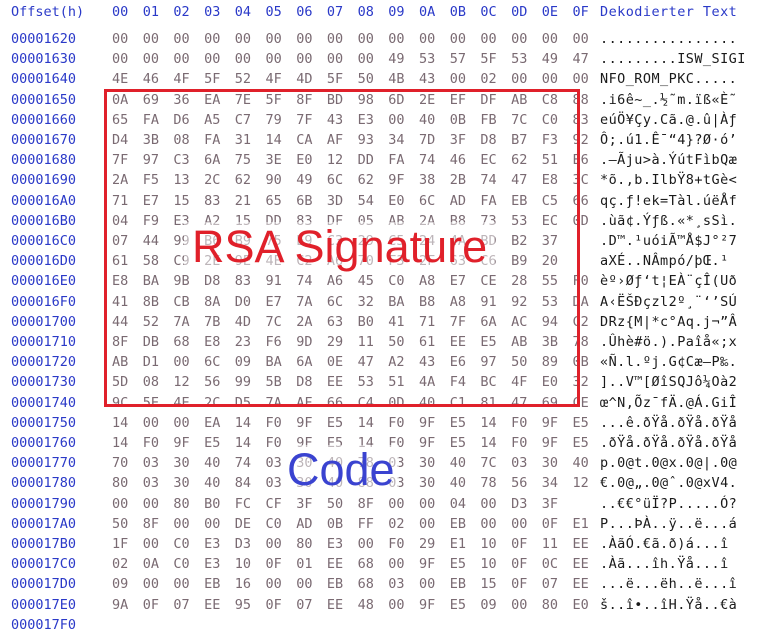 This screenshot has width=773, height=635. What do you see at coordinates (668, 403) in the screenshot?
I see `decoded-text: œ^N,Õz¯fÄ.@Á.GiÎ` at bounding box center [668, 403].